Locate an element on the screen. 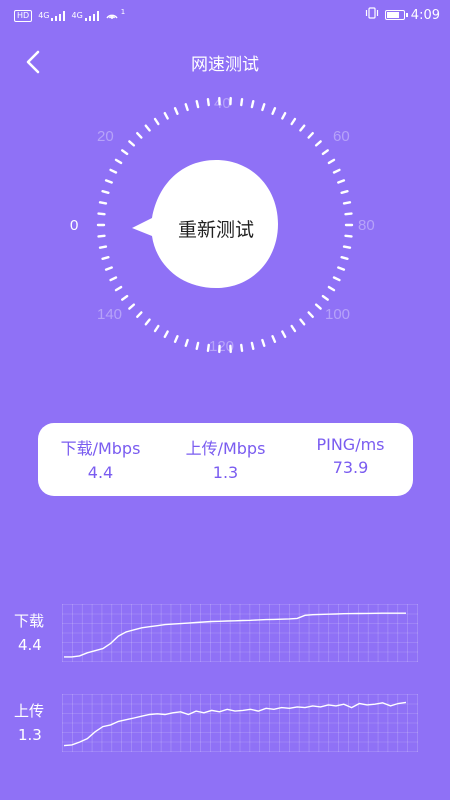  speech-bubble-icon is located at coordinates (205, 224).